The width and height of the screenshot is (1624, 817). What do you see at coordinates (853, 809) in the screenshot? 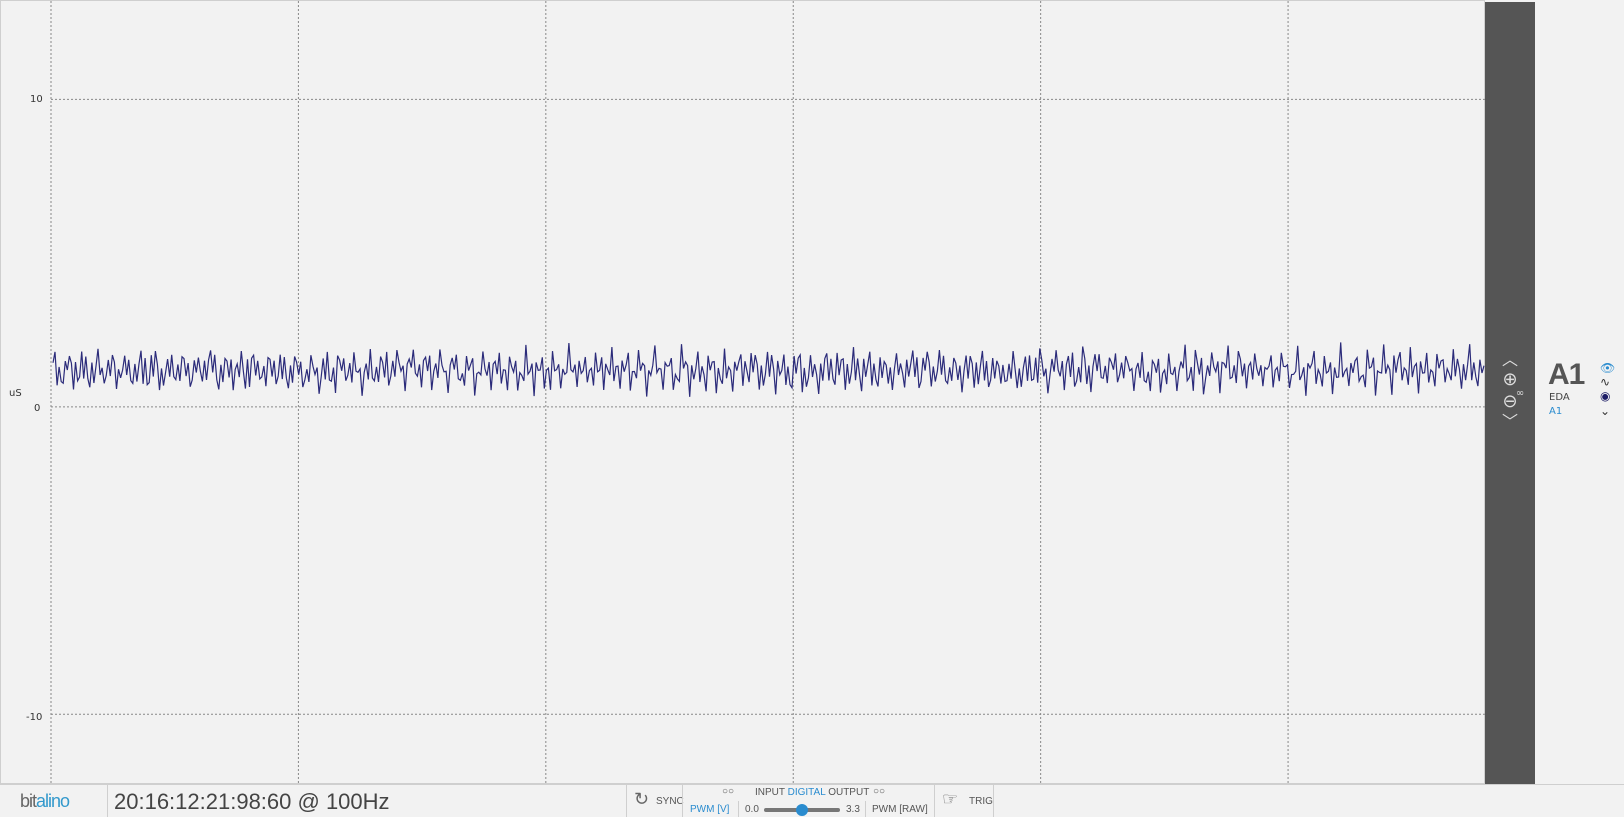
I see `pwm-max: 3.3` at bounding box center [853, 809].